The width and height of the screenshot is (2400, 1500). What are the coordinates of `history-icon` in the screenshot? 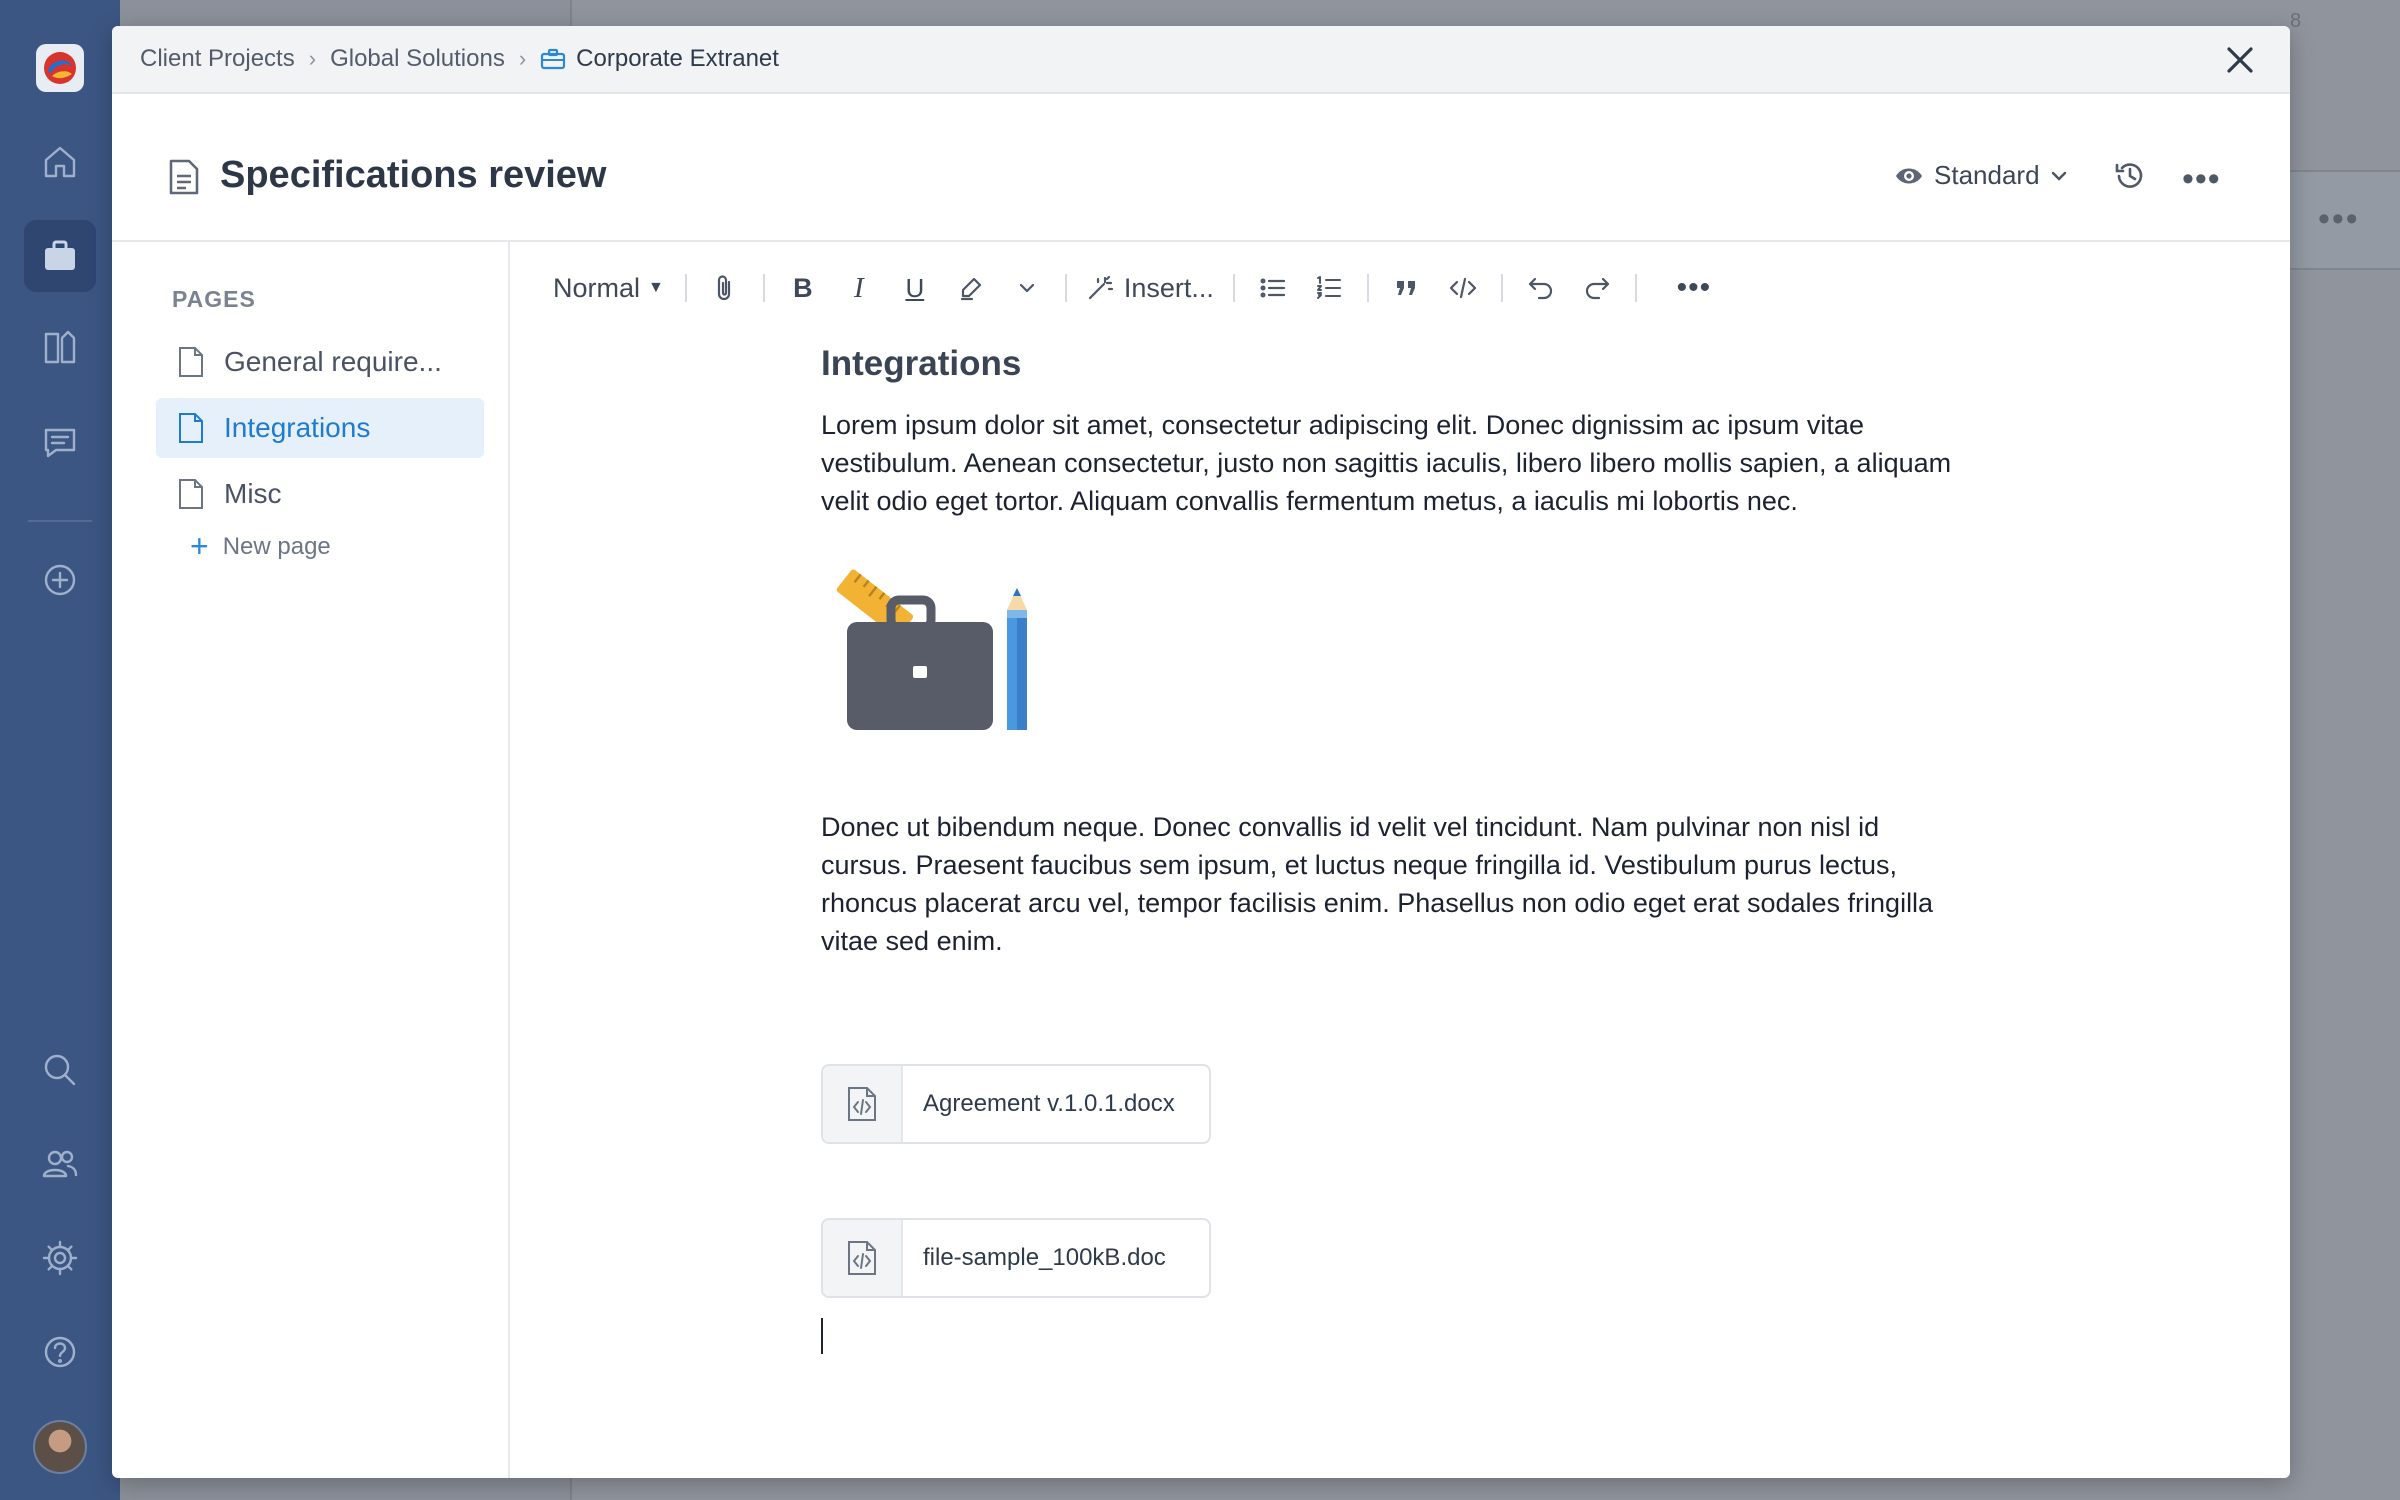 It's located at (2130, 178).